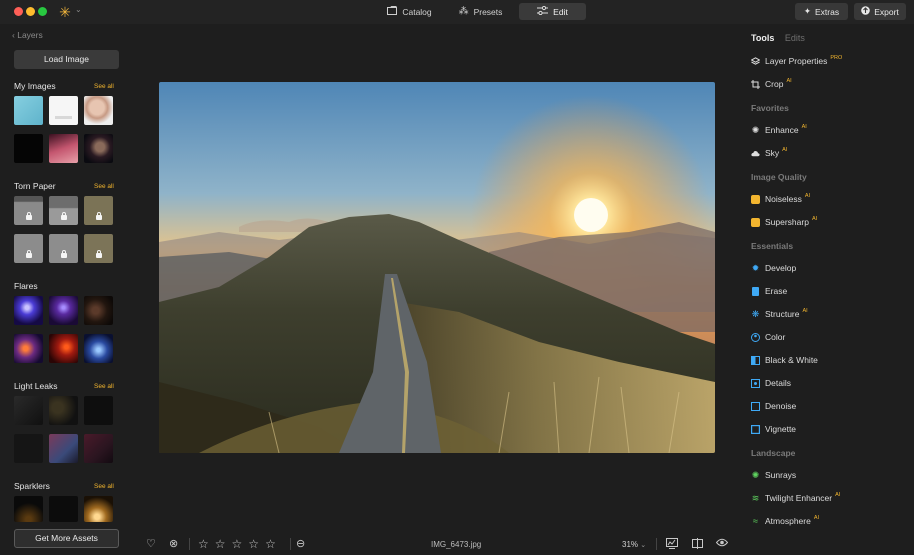 This screenshot has width=914, height=555. What do you see at coordinates (634, 544) in the screenshot?
I see `zoom-level-dropdown: 31% ⌄` at bounding box center [634, 544].